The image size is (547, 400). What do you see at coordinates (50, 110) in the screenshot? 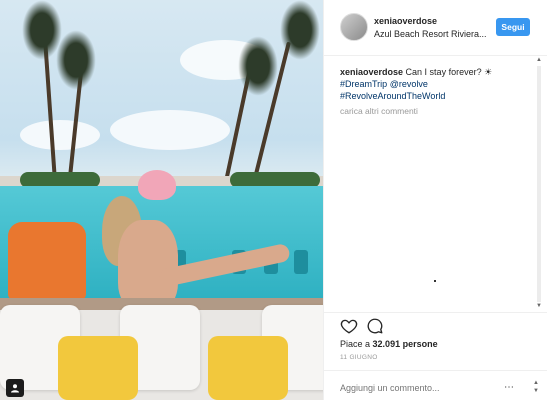
I see `palm-tree` at bounding box center [50, 110].